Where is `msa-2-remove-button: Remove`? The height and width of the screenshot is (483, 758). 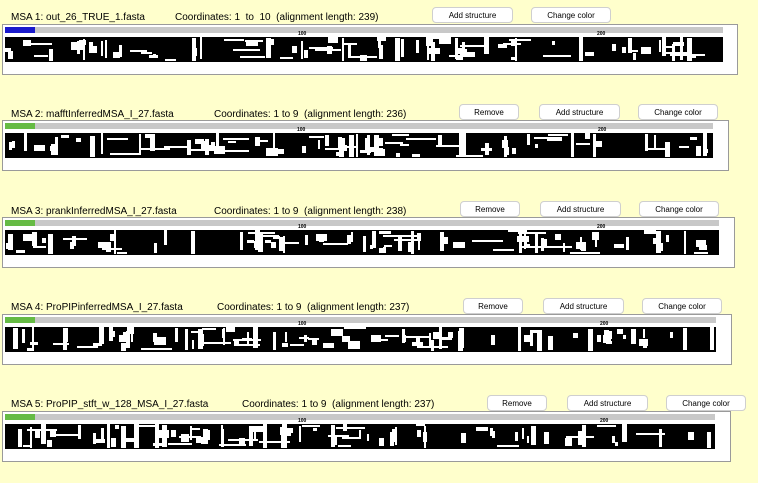 msa-2-remove-button: Remove is located at coordinates (489, 112).